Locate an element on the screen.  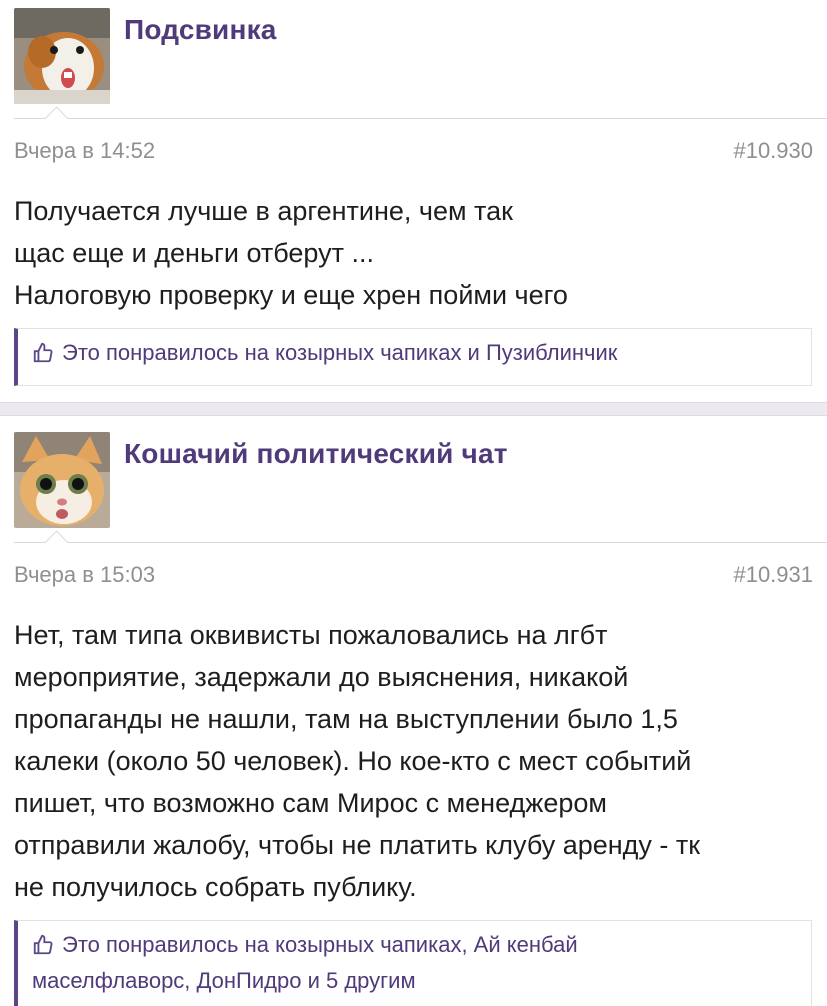
post-text-line: не получилось собрать публику. is located at coordinates (215, 887).